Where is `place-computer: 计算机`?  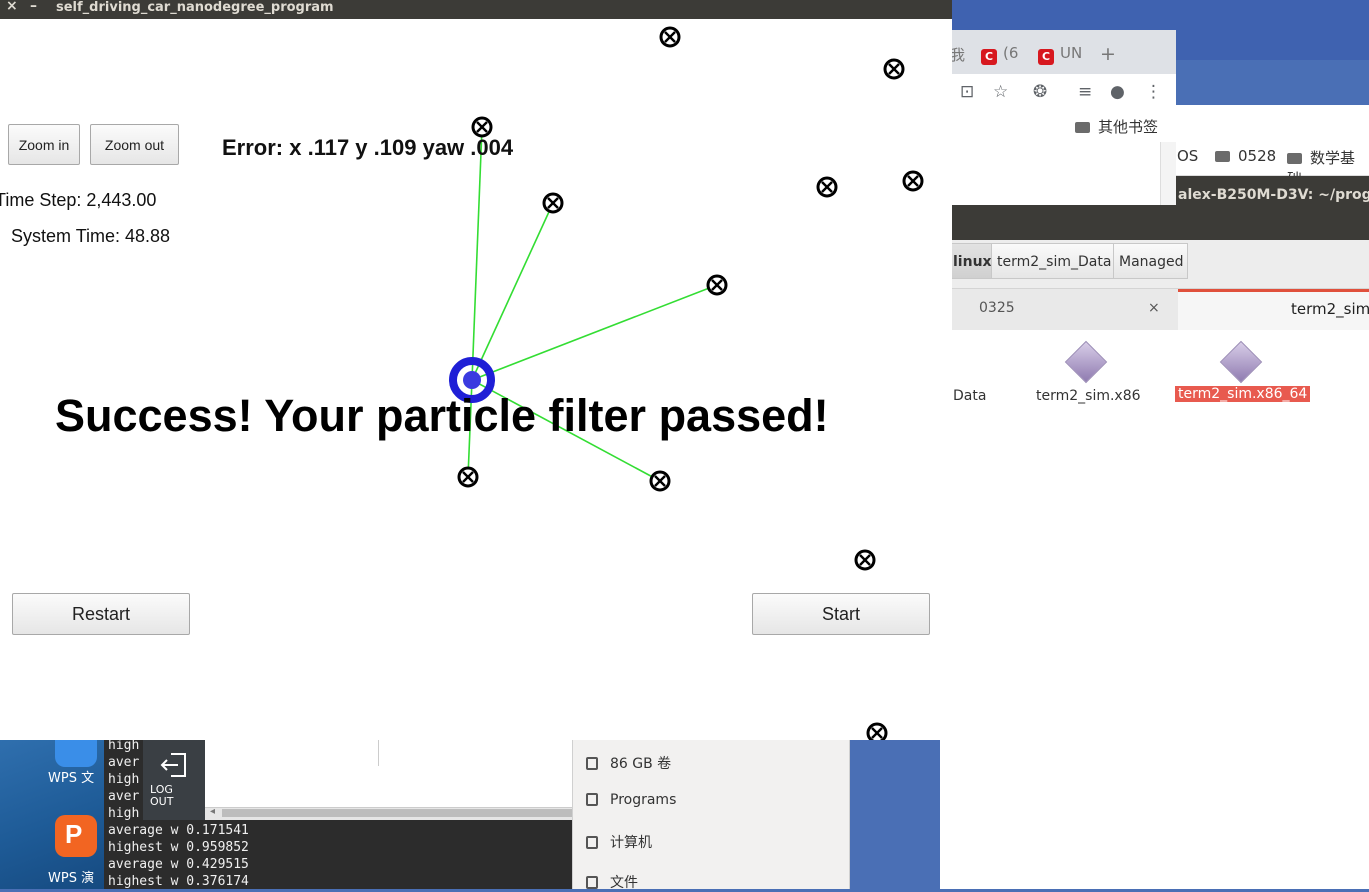
place-computer: 计算机 is located at coordinates (619, 842).